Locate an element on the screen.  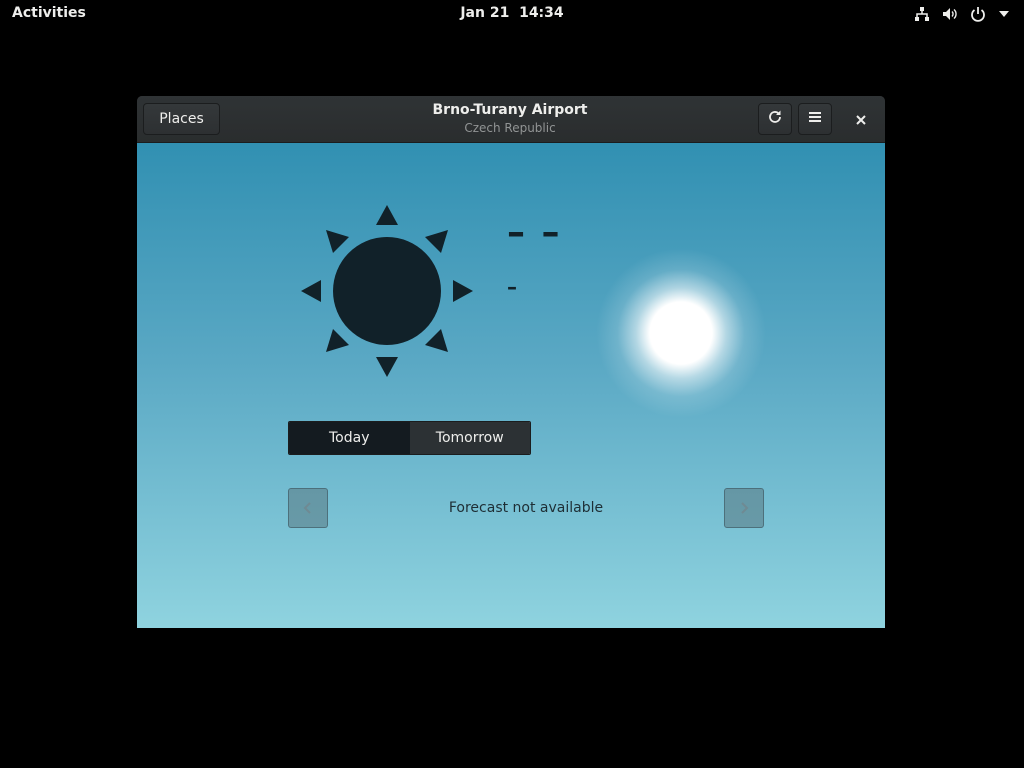
window-subtitle: Czech Republic is located at coordinates (510, 128).